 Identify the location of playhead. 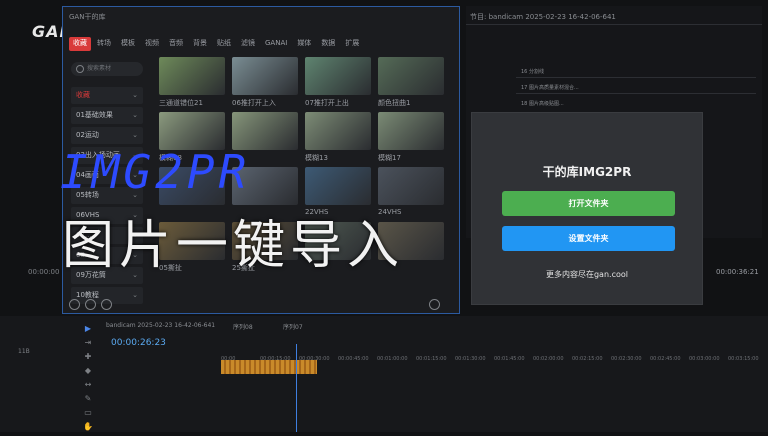
(296, 388).